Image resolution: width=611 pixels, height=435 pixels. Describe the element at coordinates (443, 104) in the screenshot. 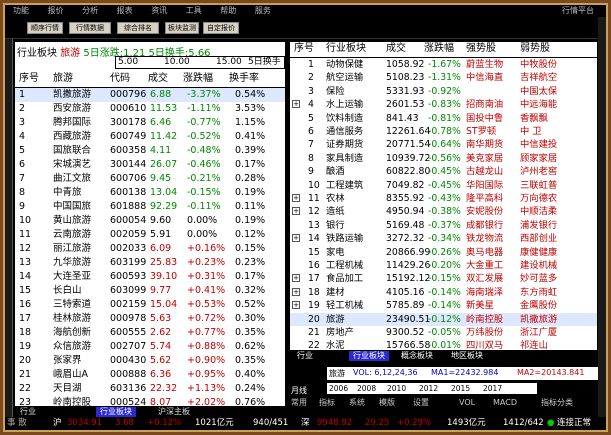

I see `table-row: 4 水上运输 2601.53 -0.83% 招商南油 中远海能 +` at that location.